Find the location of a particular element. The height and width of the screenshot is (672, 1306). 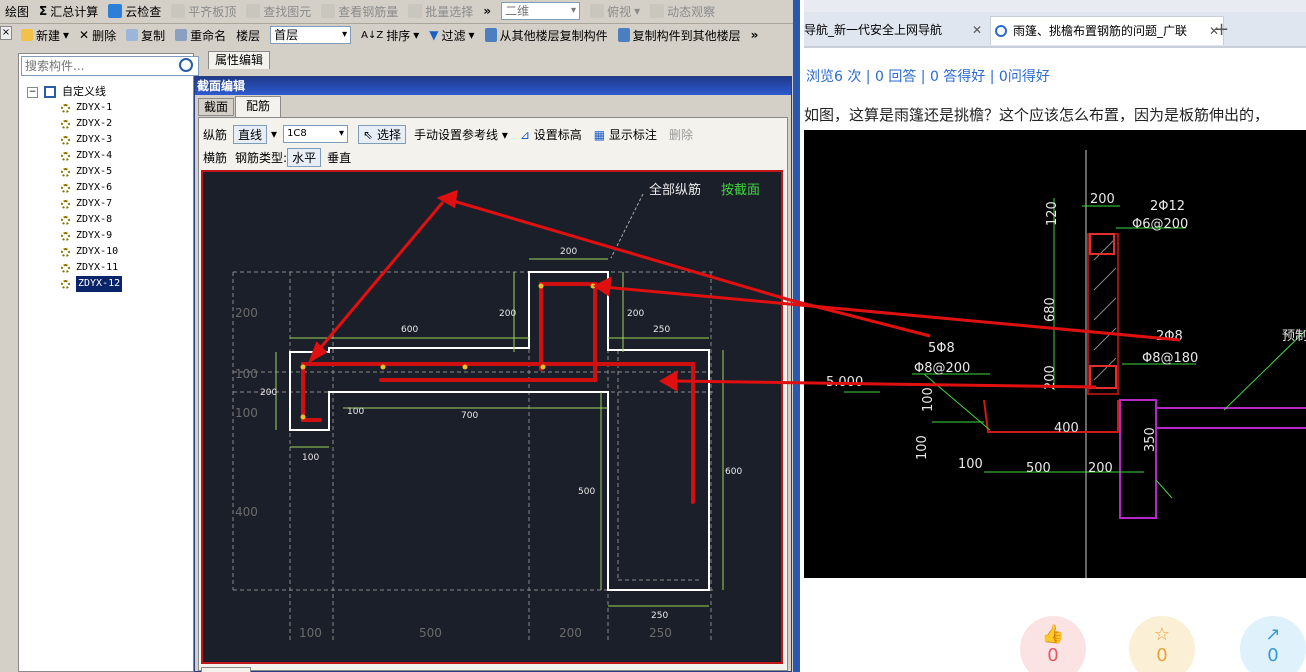

tab-reinforcement: 配筋 is located at coordinates (258, 106).